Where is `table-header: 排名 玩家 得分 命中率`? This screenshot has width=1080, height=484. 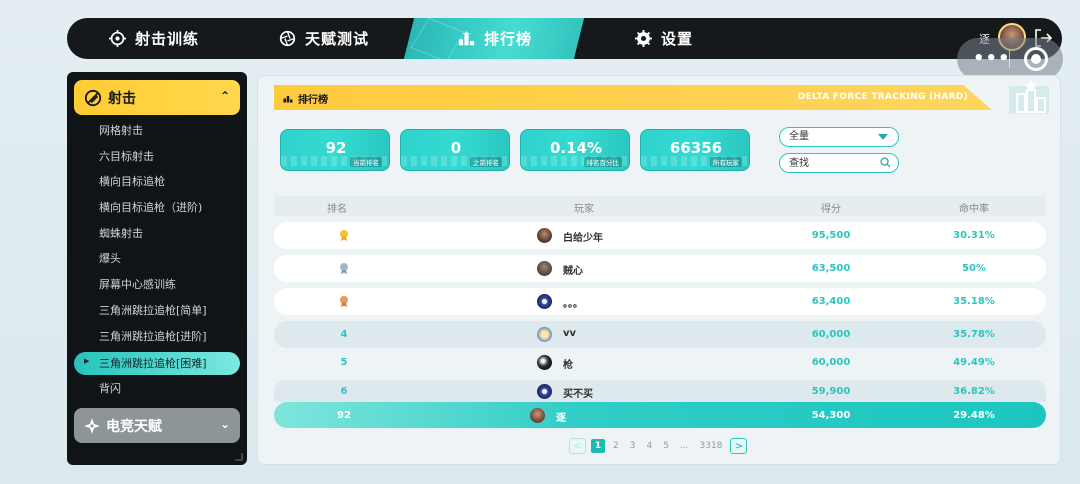
table-header: 排名 玩家 得分 命中率 is located at coordinates (660, 206).